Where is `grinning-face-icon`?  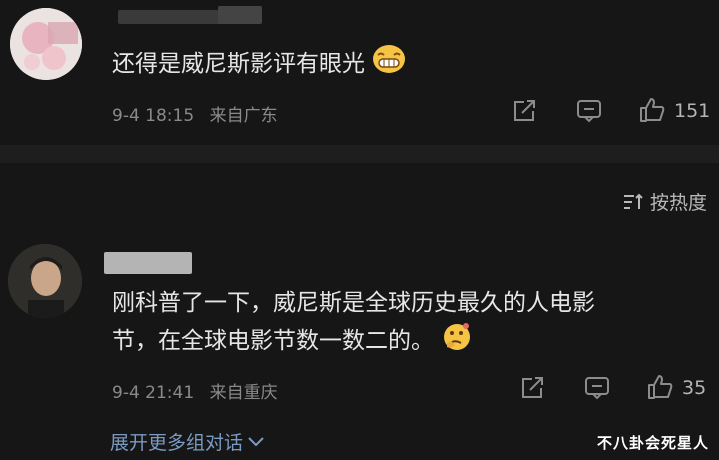 grinning-face-icon is located at coordinates (389, 64).